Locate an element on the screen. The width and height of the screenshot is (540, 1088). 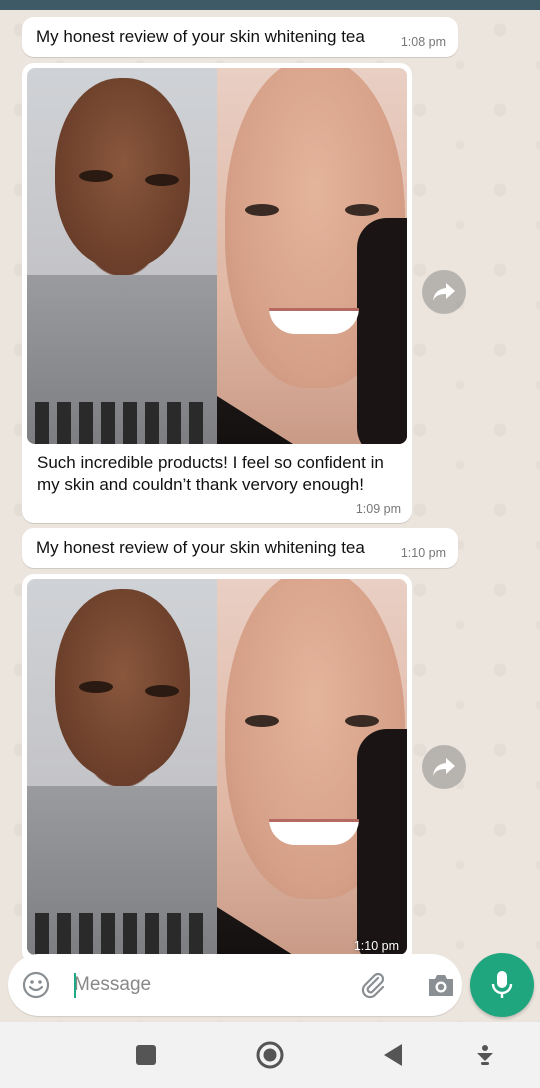
keyboard-hide-button is located at coordinates (485, 1055).